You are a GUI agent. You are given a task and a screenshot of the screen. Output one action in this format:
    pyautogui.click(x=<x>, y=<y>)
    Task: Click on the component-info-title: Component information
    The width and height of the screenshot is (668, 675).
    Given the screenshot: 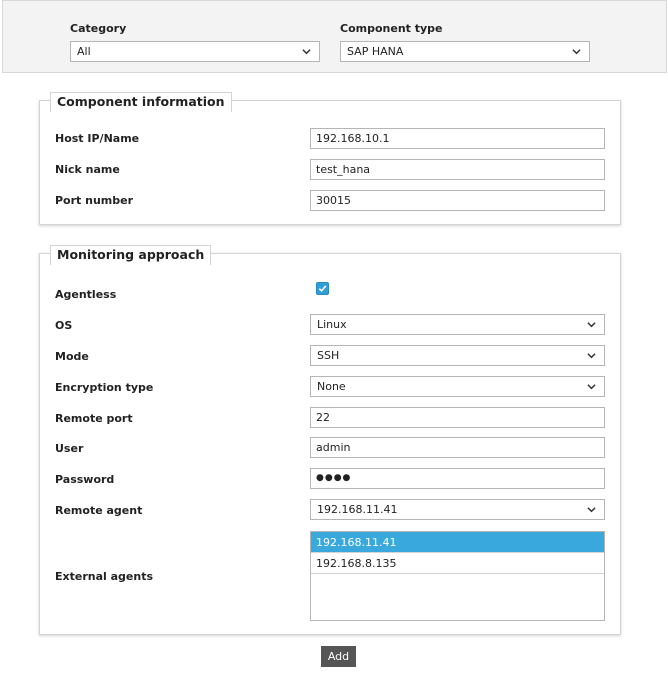 What is the action you would take?
    pyautogui.click(x=141, y=102)
    